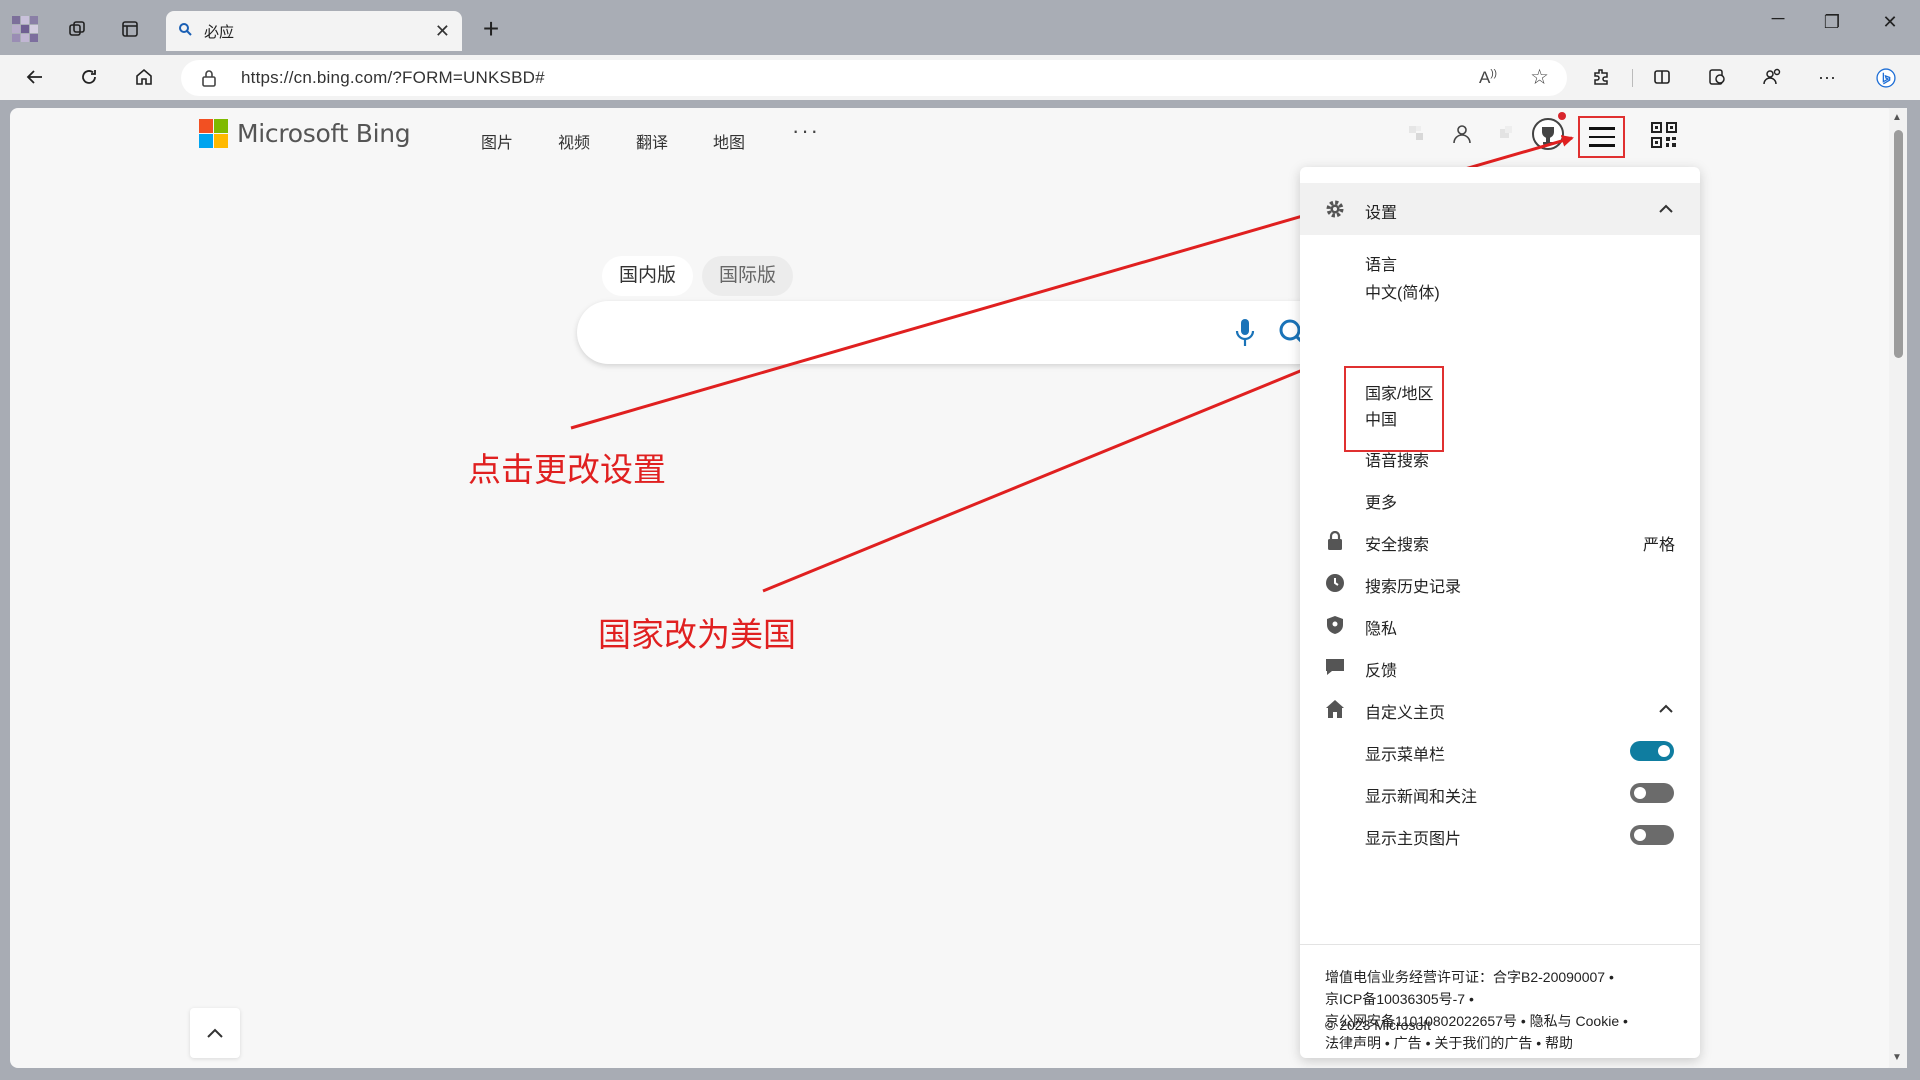 Image resolution: width=1920 pixels, height=1080 pixels. I want to click on toggle-show-menubar, so click(1652, 751).